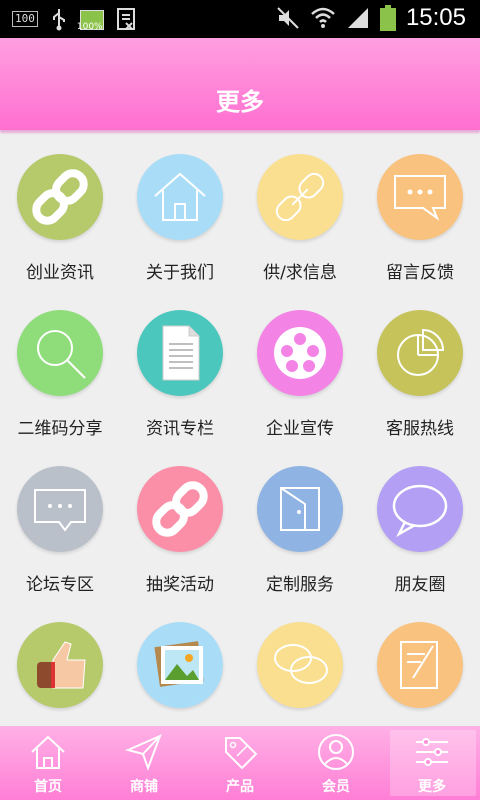 Image resolution: width=480 pixels, height=800 pixels. I want to click on sim-icon, so click(125, 19).